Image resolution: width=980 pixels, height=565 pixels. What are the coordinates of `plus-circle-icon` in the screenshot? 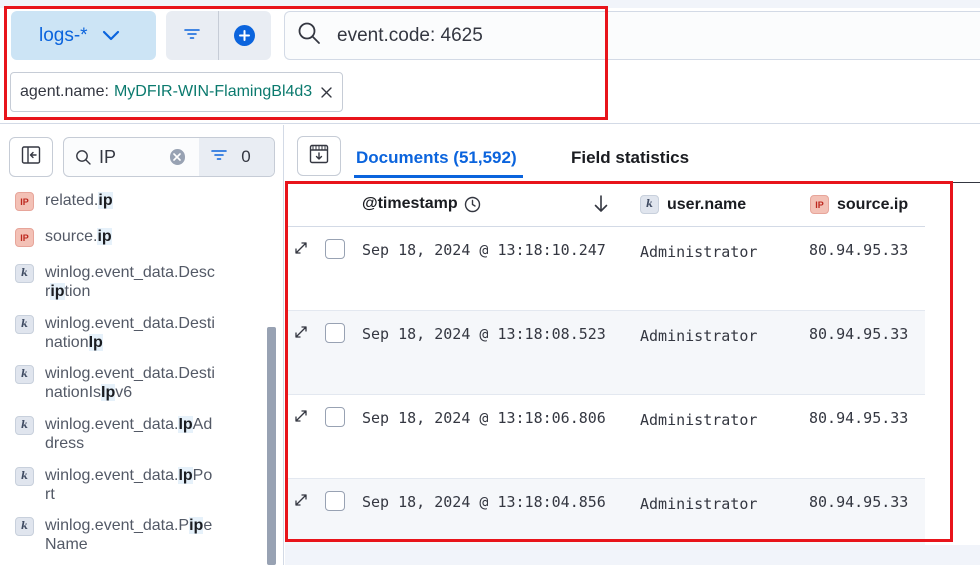 It's located at (244, 35).